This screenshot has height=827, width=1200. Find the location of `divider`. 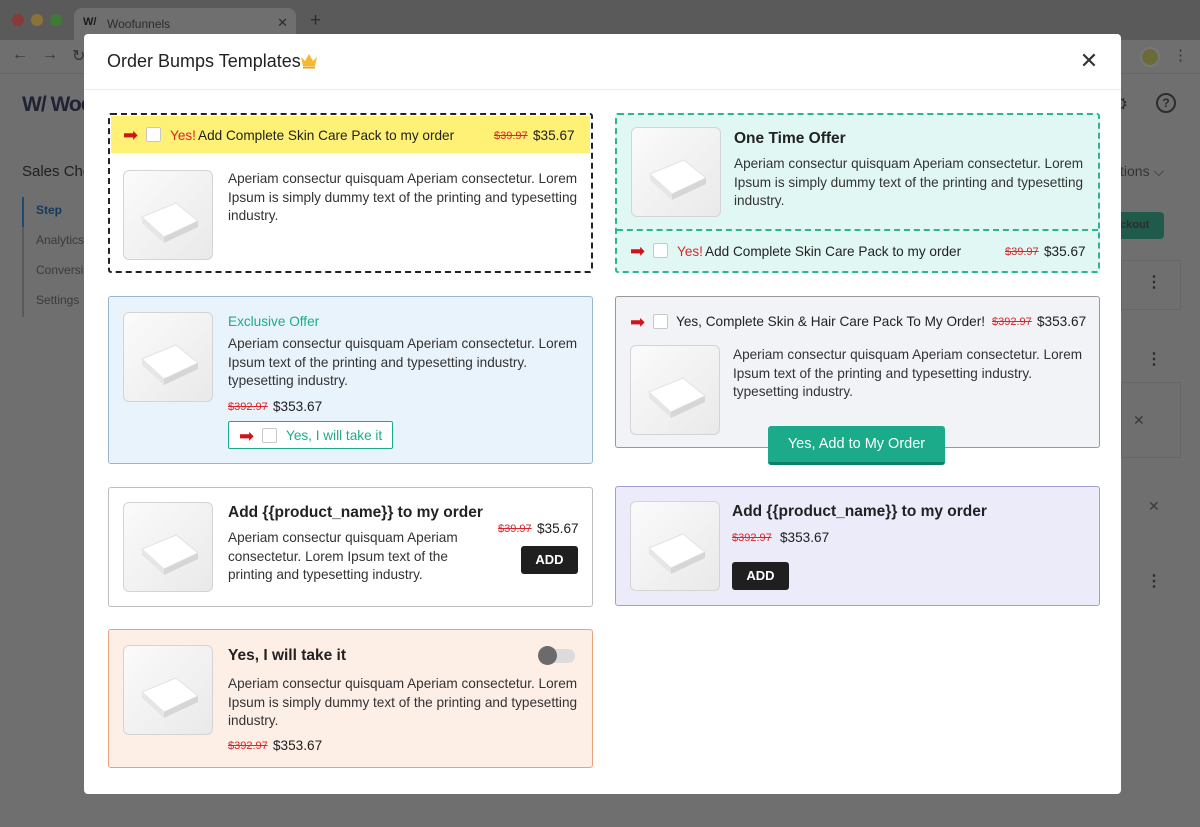

divider is located at coordinates (857, 230).